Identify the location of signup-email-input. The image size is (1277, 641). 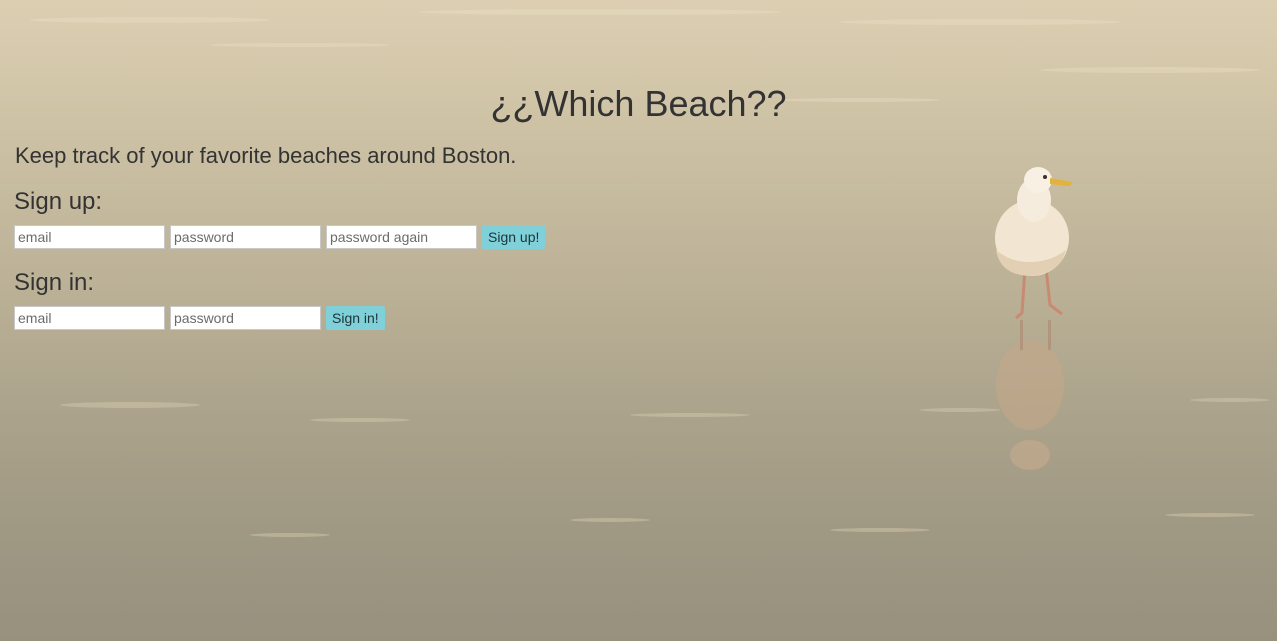
(89, 237).